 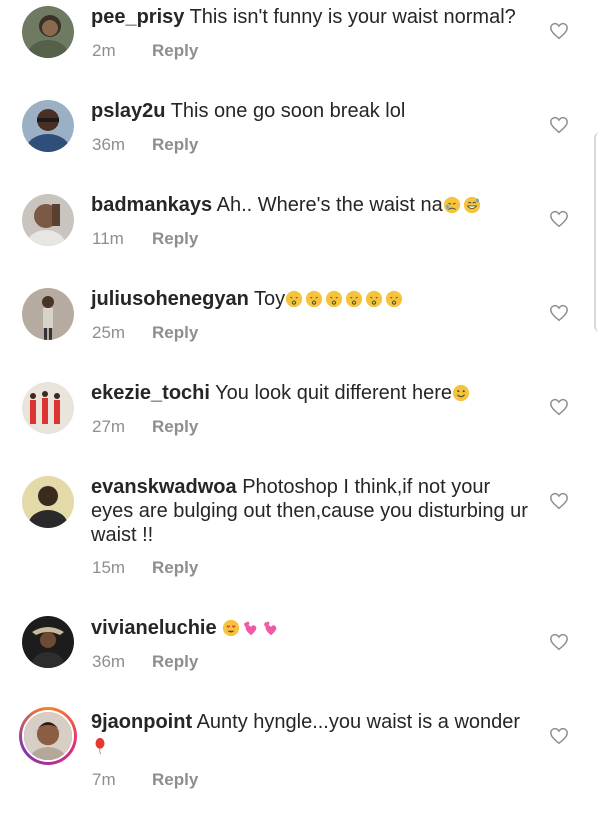 I want to click on comment-text: vivianeluchie, so click(x=311, y=628).